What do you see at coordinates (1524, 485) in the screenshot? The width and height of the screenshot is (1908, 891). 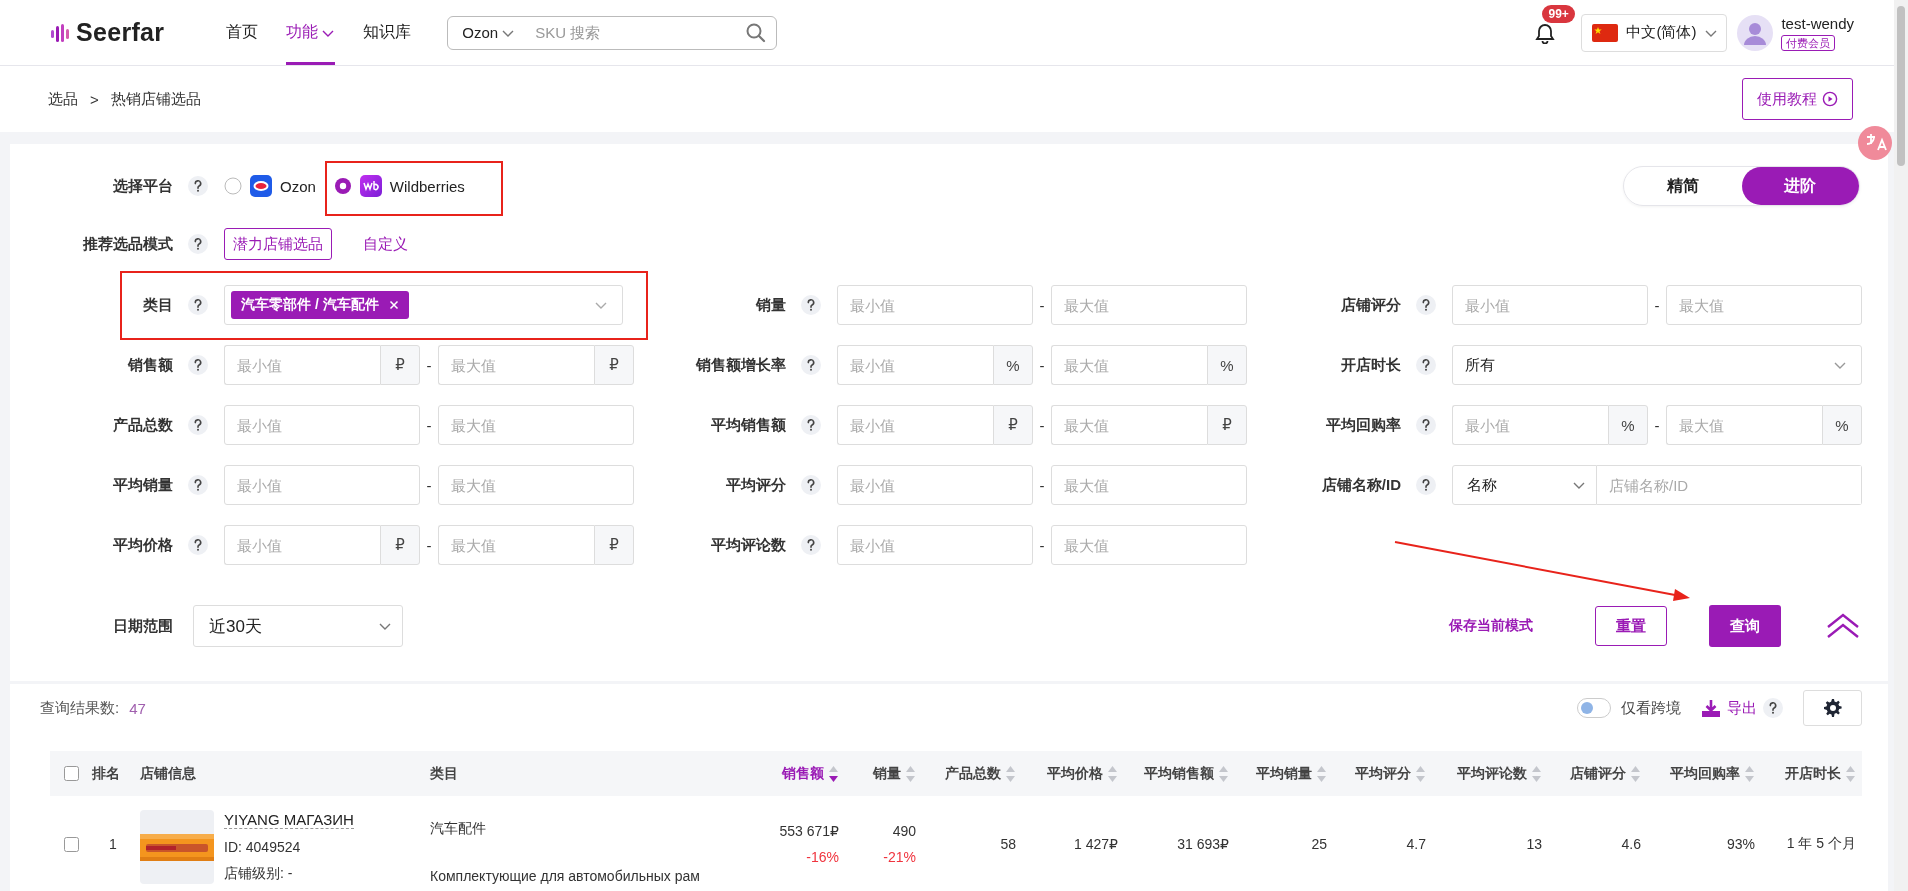 I see `select-field: 名称` at bounding box center [1524, 485].